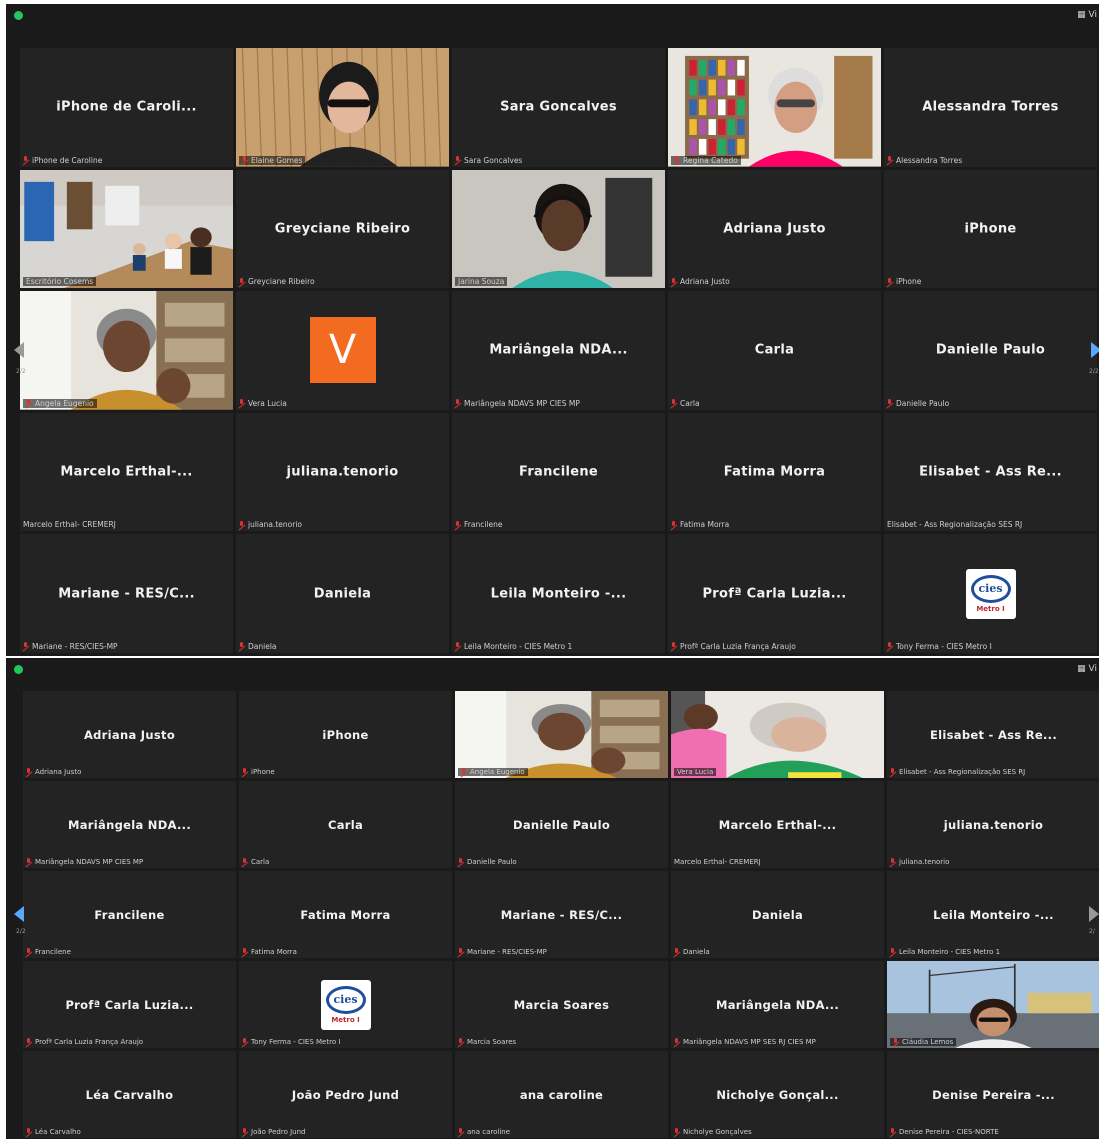  I want to click on participant-name-label: Elisabet - Ass Regionalização SES RJ, so click(954, 524).